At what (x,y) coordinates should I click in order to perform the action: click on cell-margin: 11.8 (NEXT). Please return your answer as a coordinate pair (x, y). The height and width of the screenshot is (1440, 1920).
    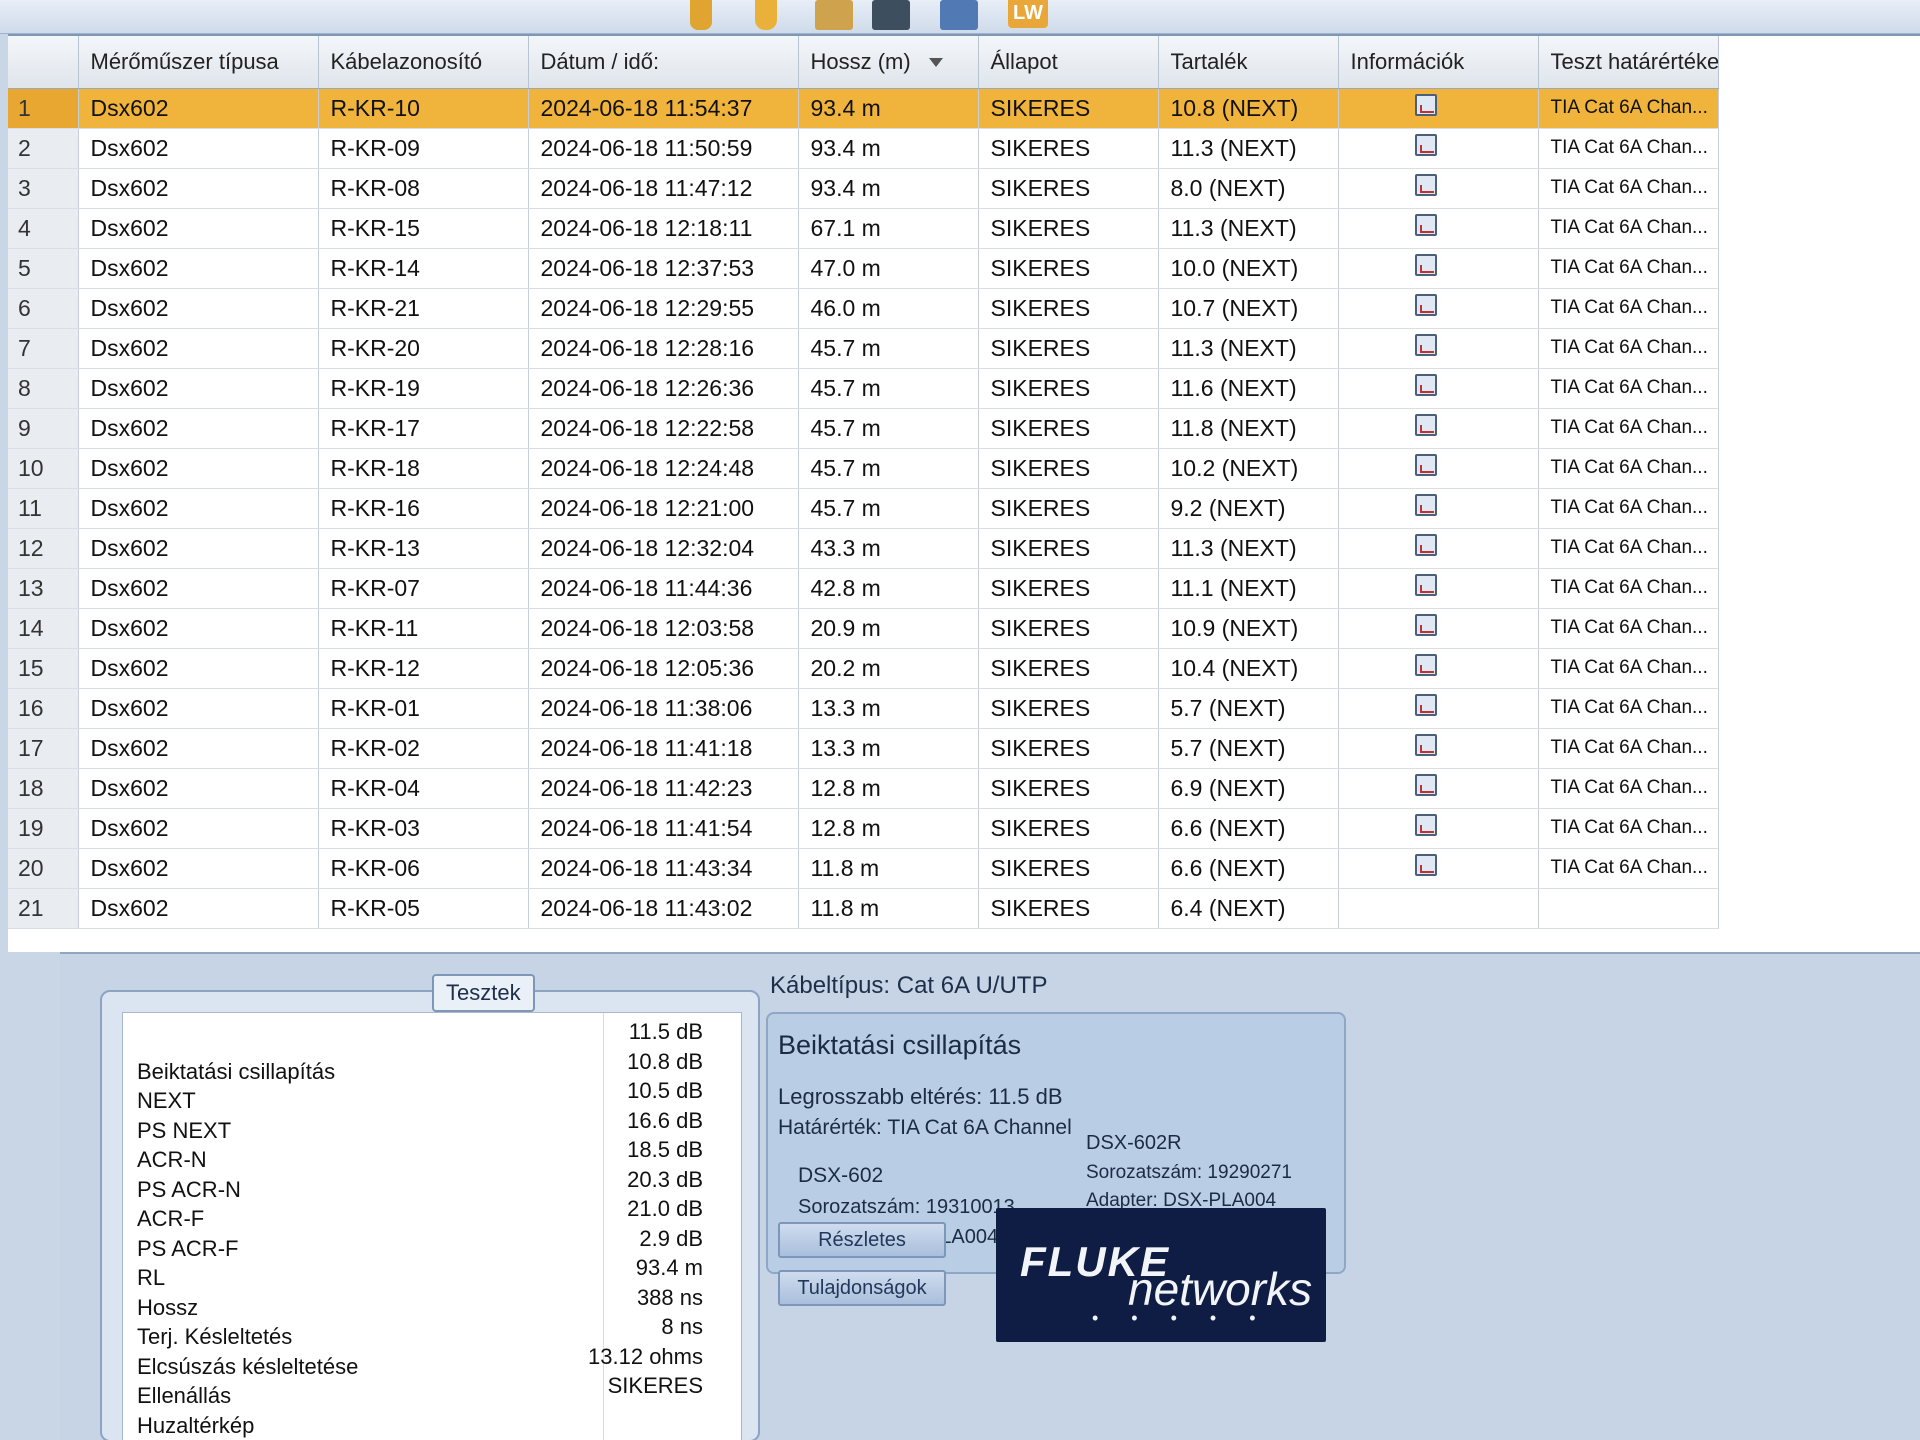
    Looking at the image, I should click on (1248, 428).